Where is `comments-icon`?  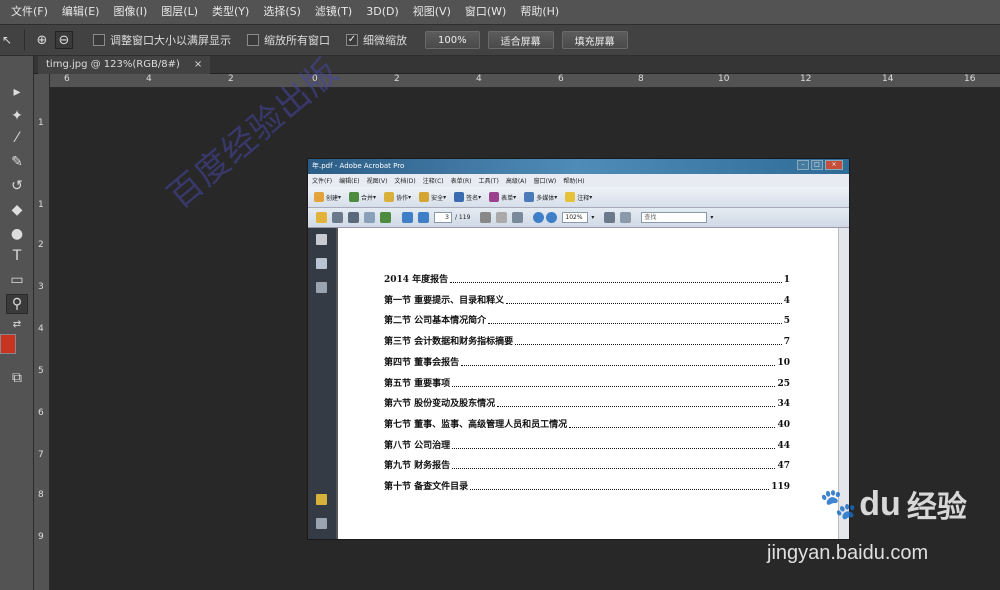 comments-icon is located at coordinates (321, 499).